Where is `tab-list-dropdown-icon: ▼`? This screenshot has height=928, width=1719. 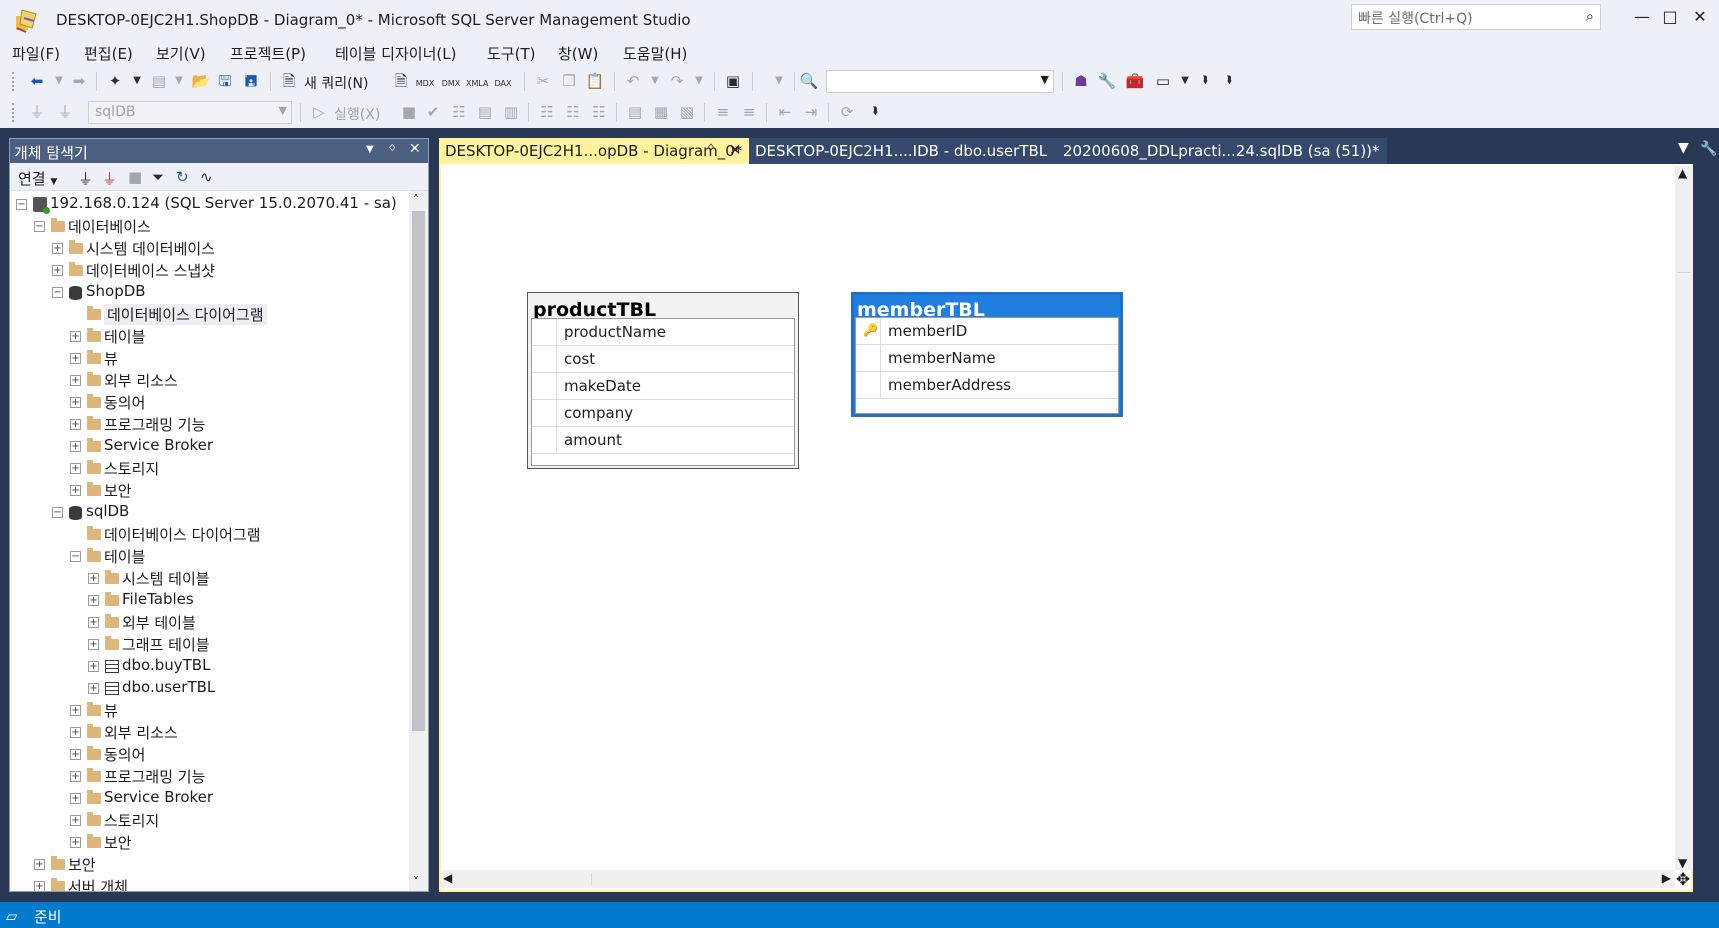
tab-list-dropdown-icon: ▼ is located at coordinates (1683, 148).